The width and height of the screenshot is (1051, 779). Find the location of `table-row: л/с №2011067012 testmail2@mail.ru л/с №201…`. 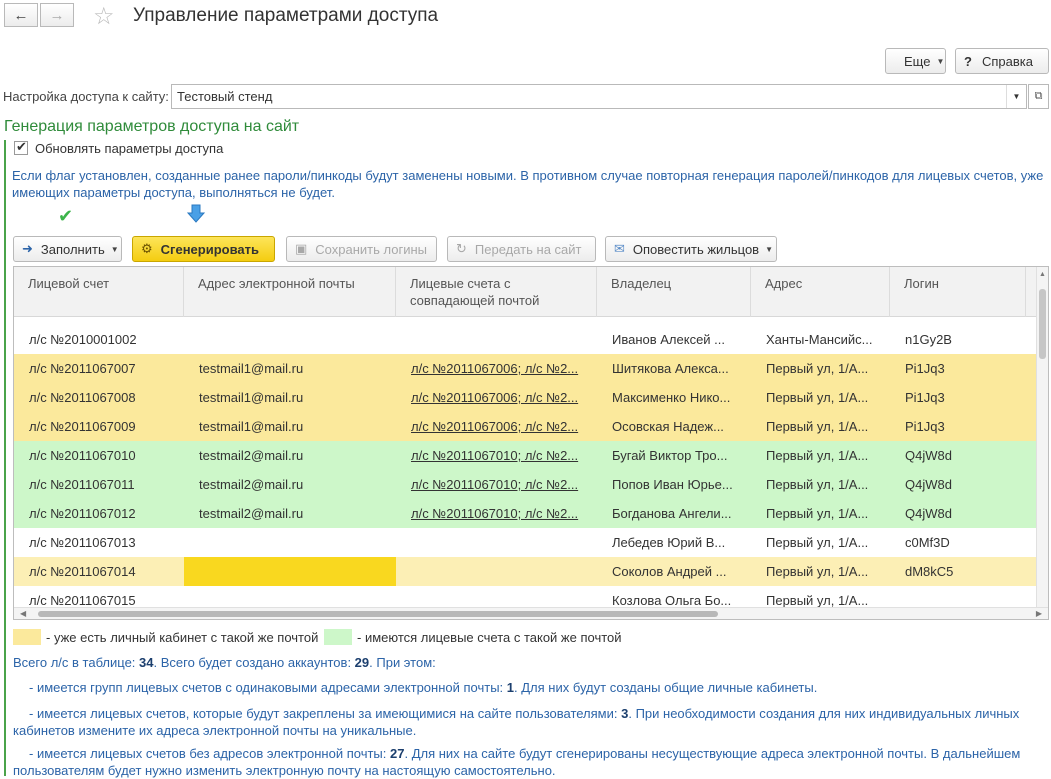

table-row: л/с №2011067012 testmail2@mail.ru л/с №201… is located at coordinates (525, 513).